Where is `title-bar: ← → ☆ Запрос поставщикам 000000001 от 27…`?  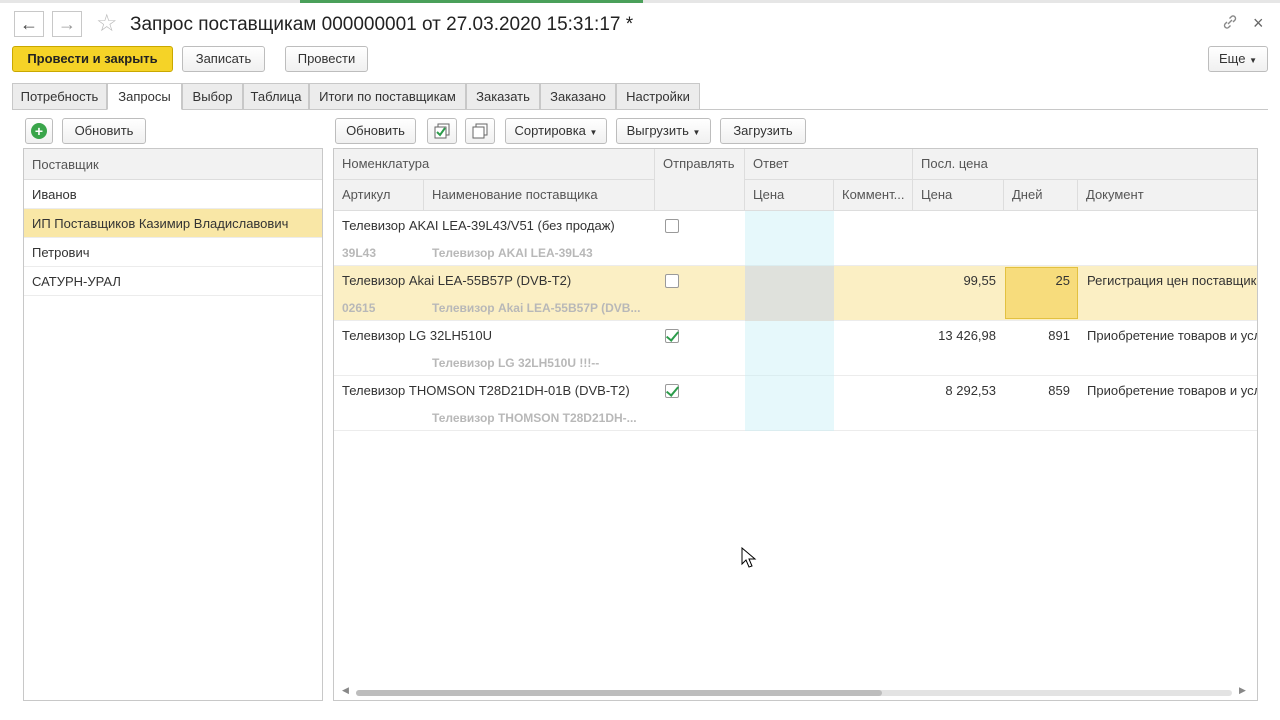 title-bar: ← → ☆ Запрос поставщикам 000000001 от 27… is located at coordinates (640, 23).